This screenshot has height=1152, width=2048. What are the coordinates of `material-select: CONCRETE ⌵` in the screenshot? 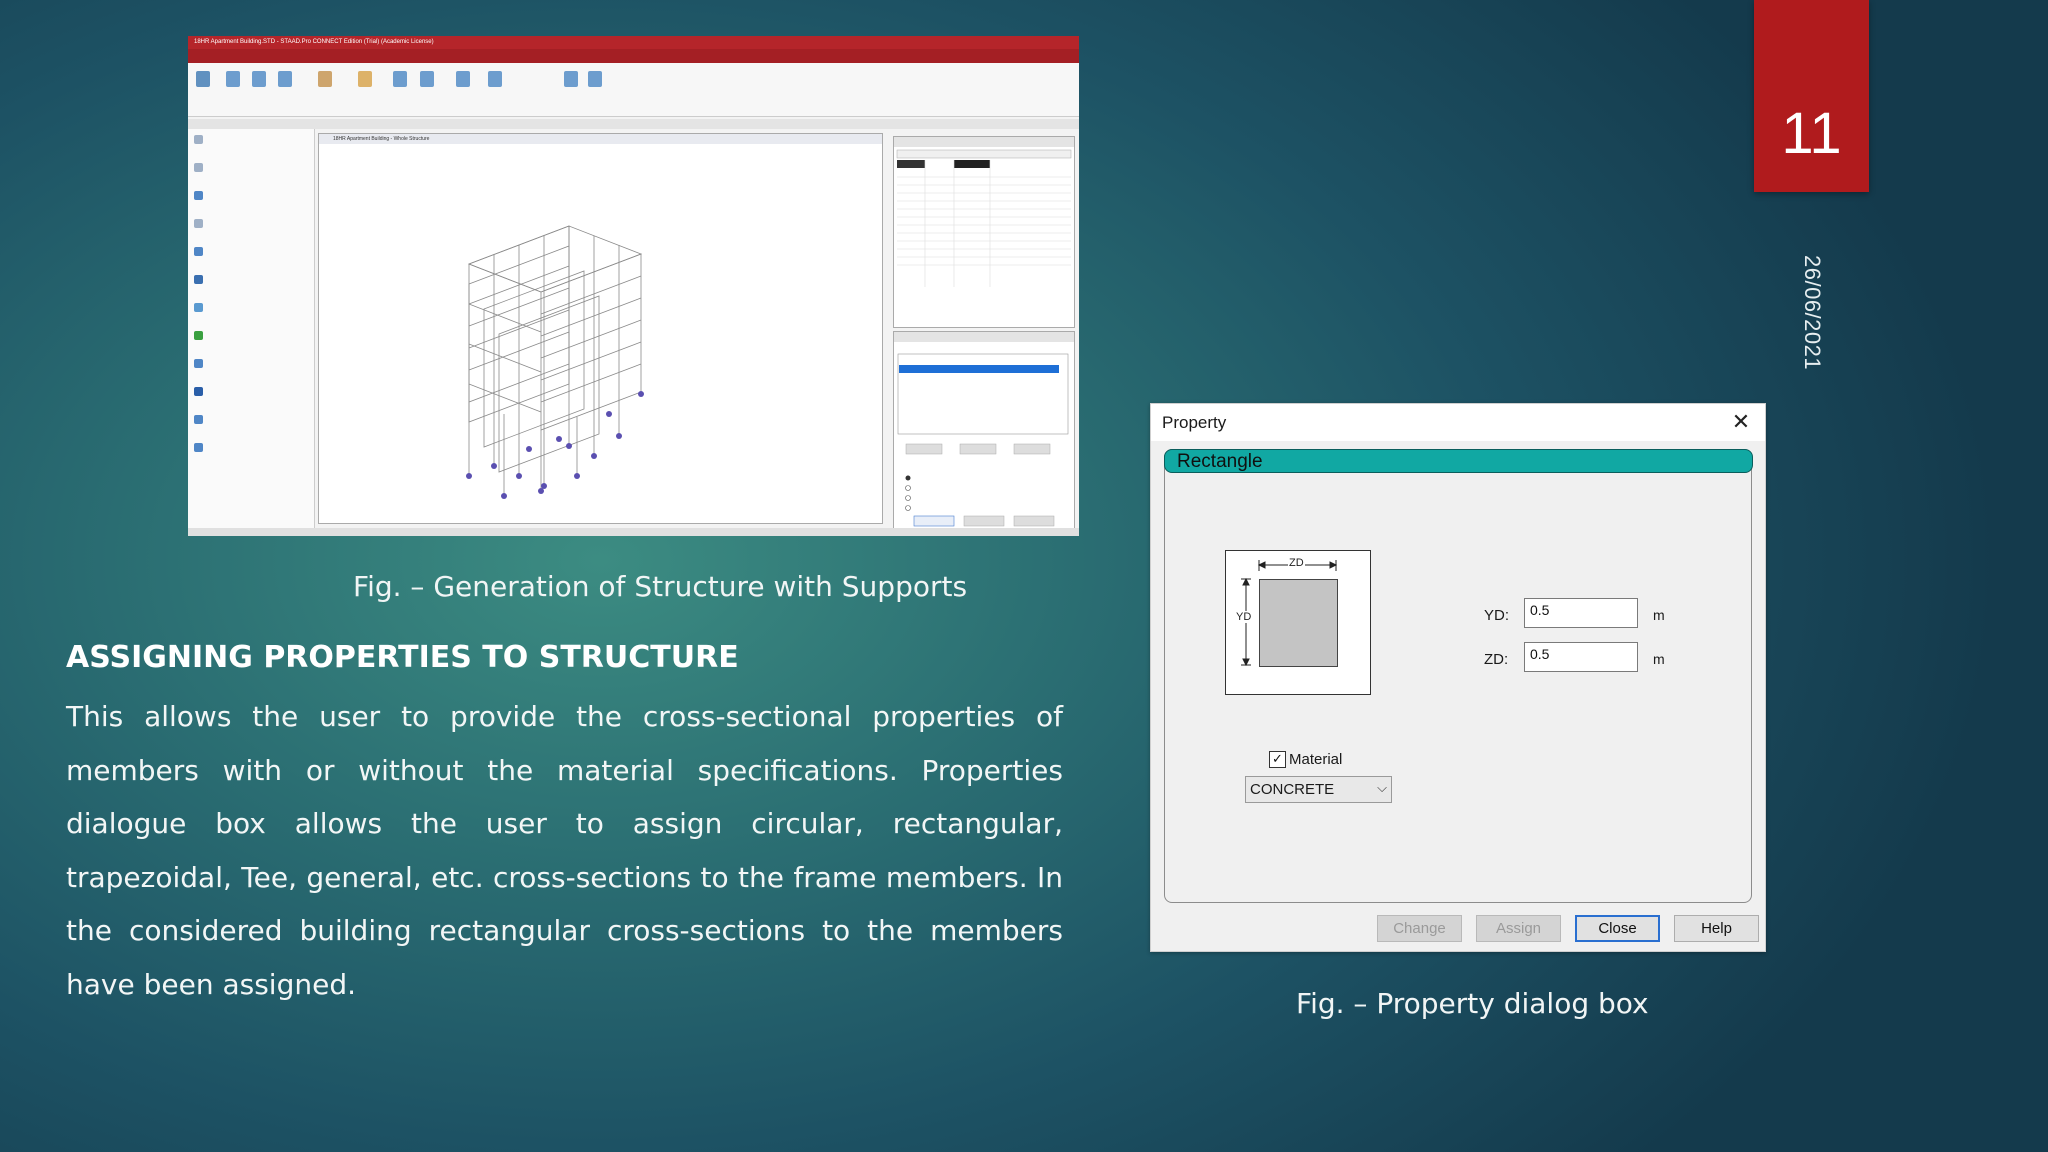 It's located at (1318, 789).